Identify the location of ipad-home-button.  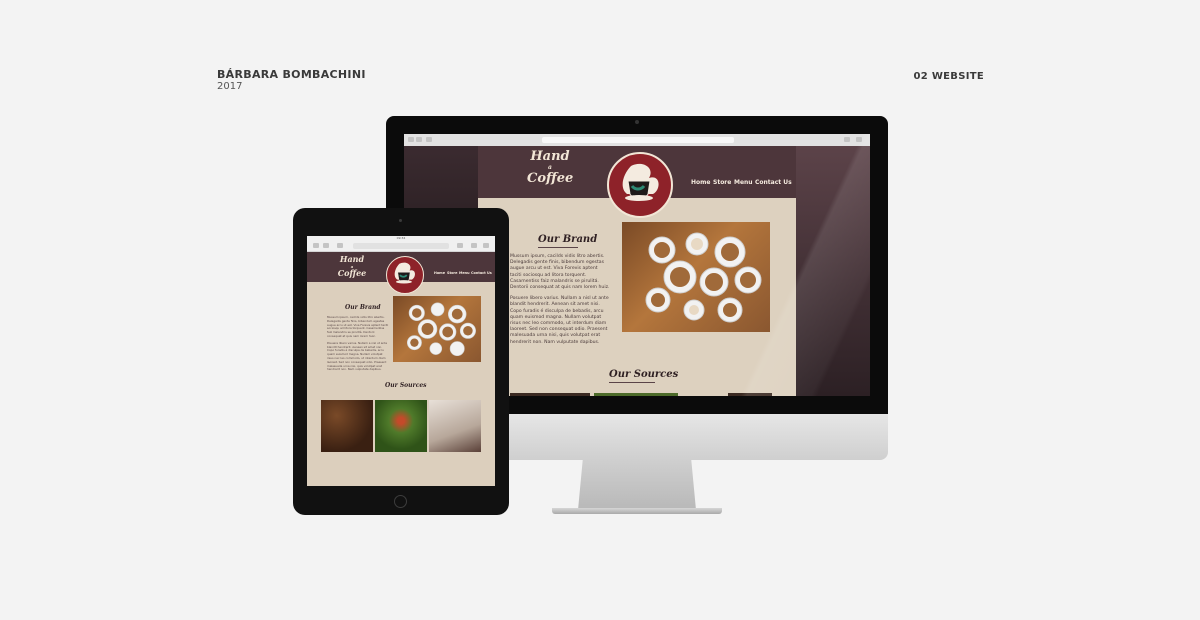
(400, 501).